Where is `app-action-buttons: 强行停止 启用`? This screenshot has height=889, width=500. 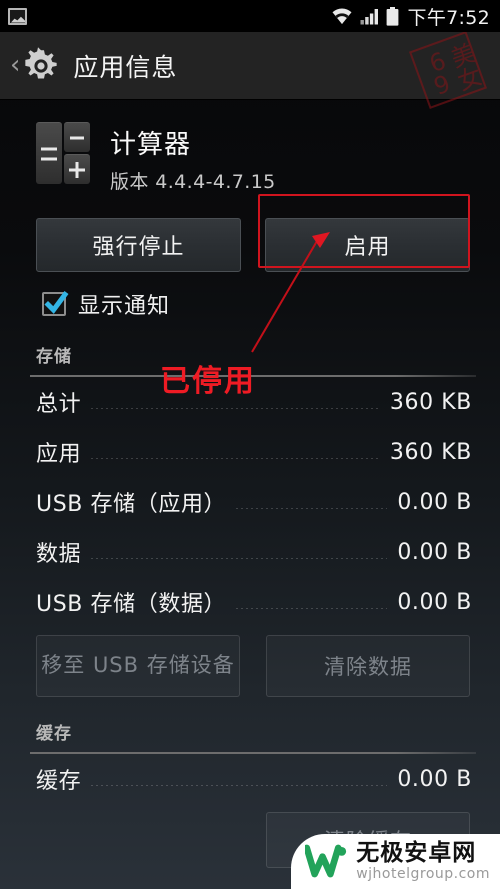 app-action-buttons: 强行停止 启用 is located at coordinates (250, 233).